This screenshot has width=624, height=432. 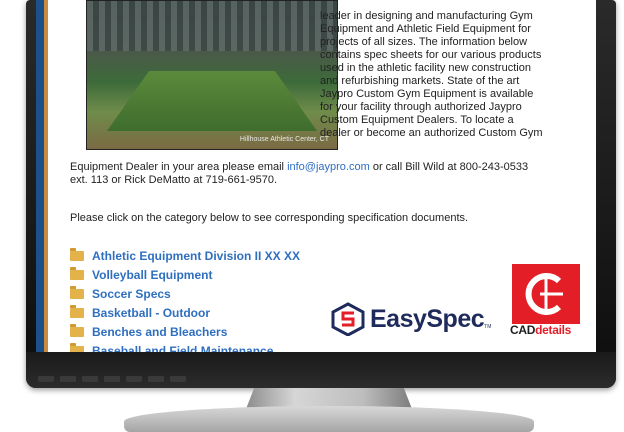 I want to click on contact-text: or call Bill Wild at 800-243-0533, so click(x=449, y=167).